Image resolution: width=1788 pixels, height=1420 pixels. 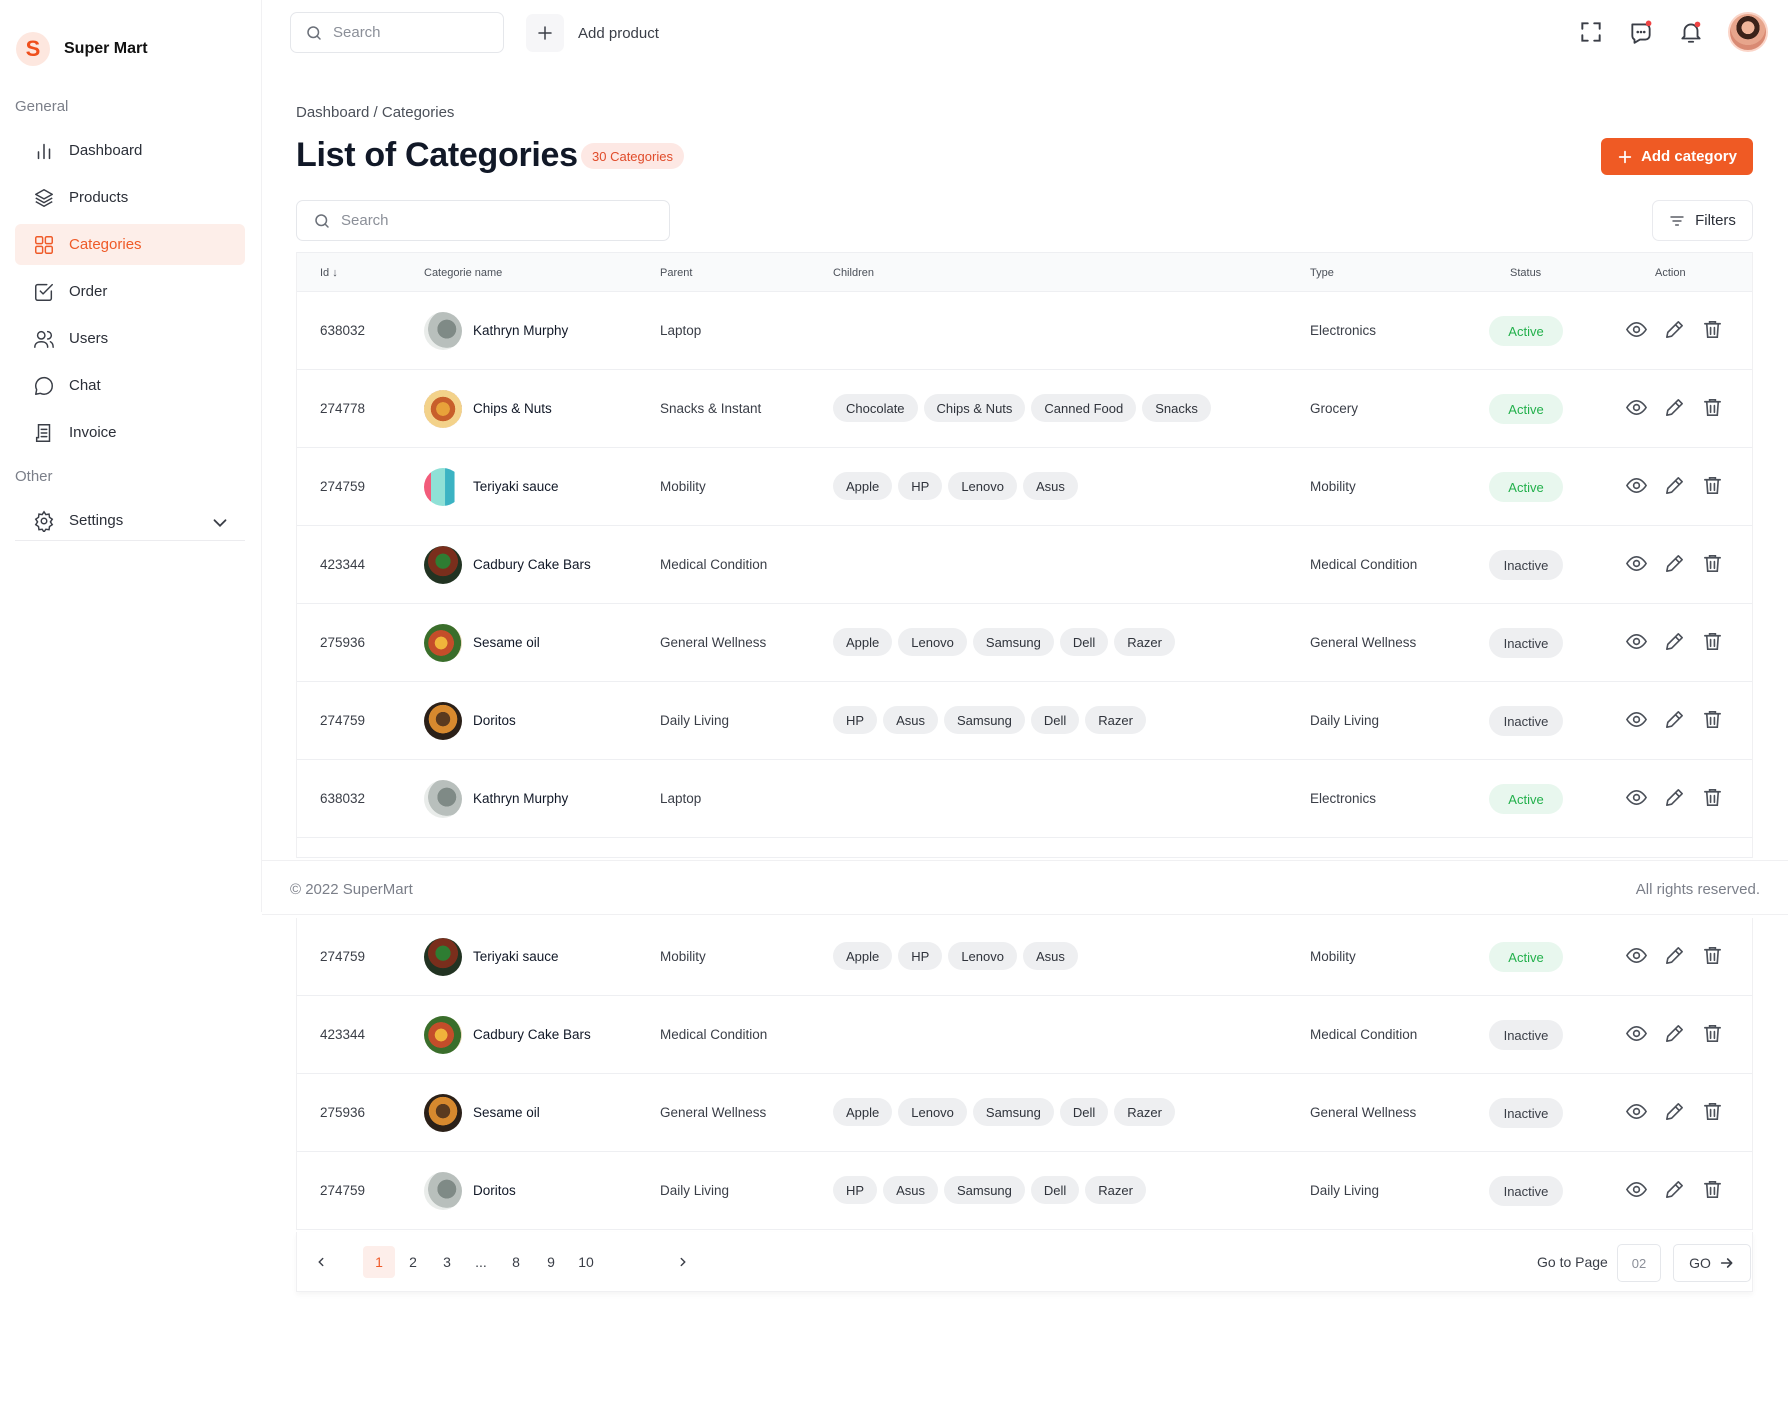 What do you see at coordinates (220, 523) in the screenshot?
I see `chevron-down-icon` at bounding box center [220, 523].